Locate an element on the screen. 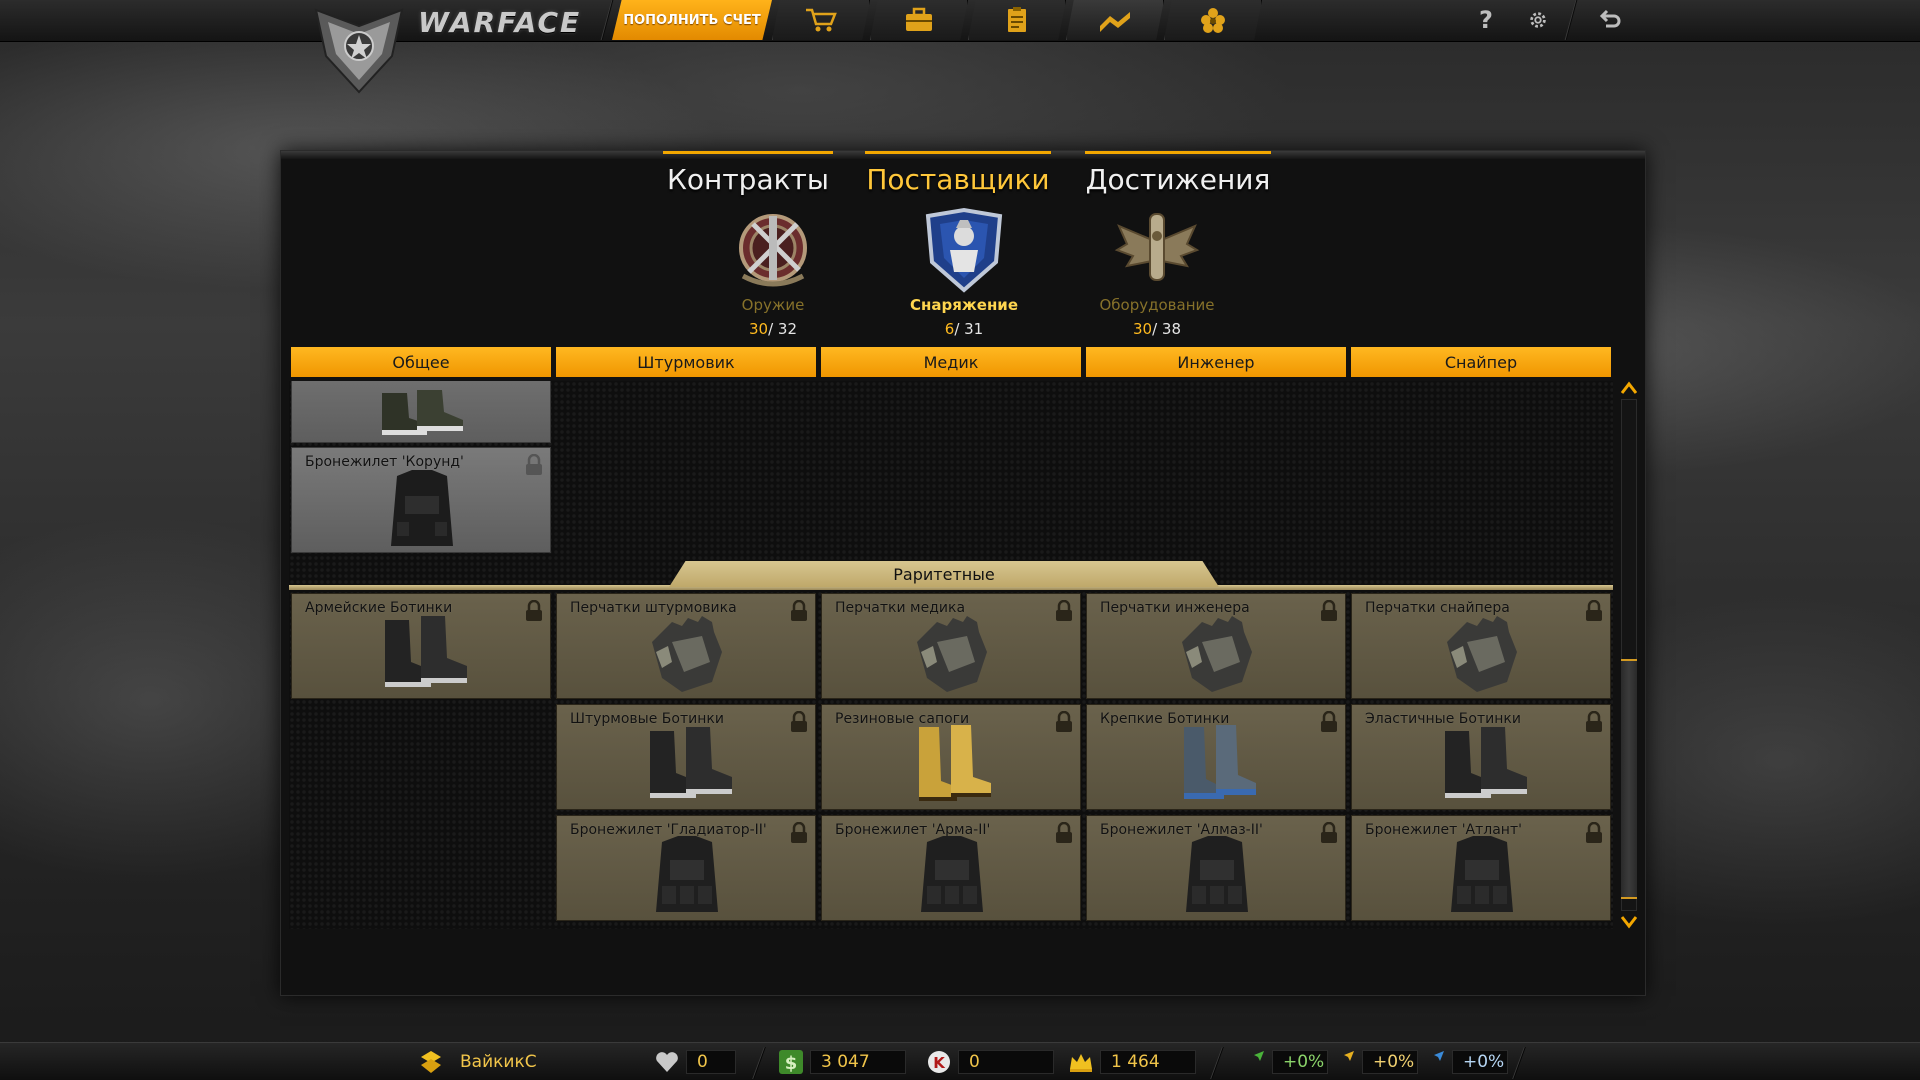  tab-achievements: Достижения is located at coordinates (1178, 173).